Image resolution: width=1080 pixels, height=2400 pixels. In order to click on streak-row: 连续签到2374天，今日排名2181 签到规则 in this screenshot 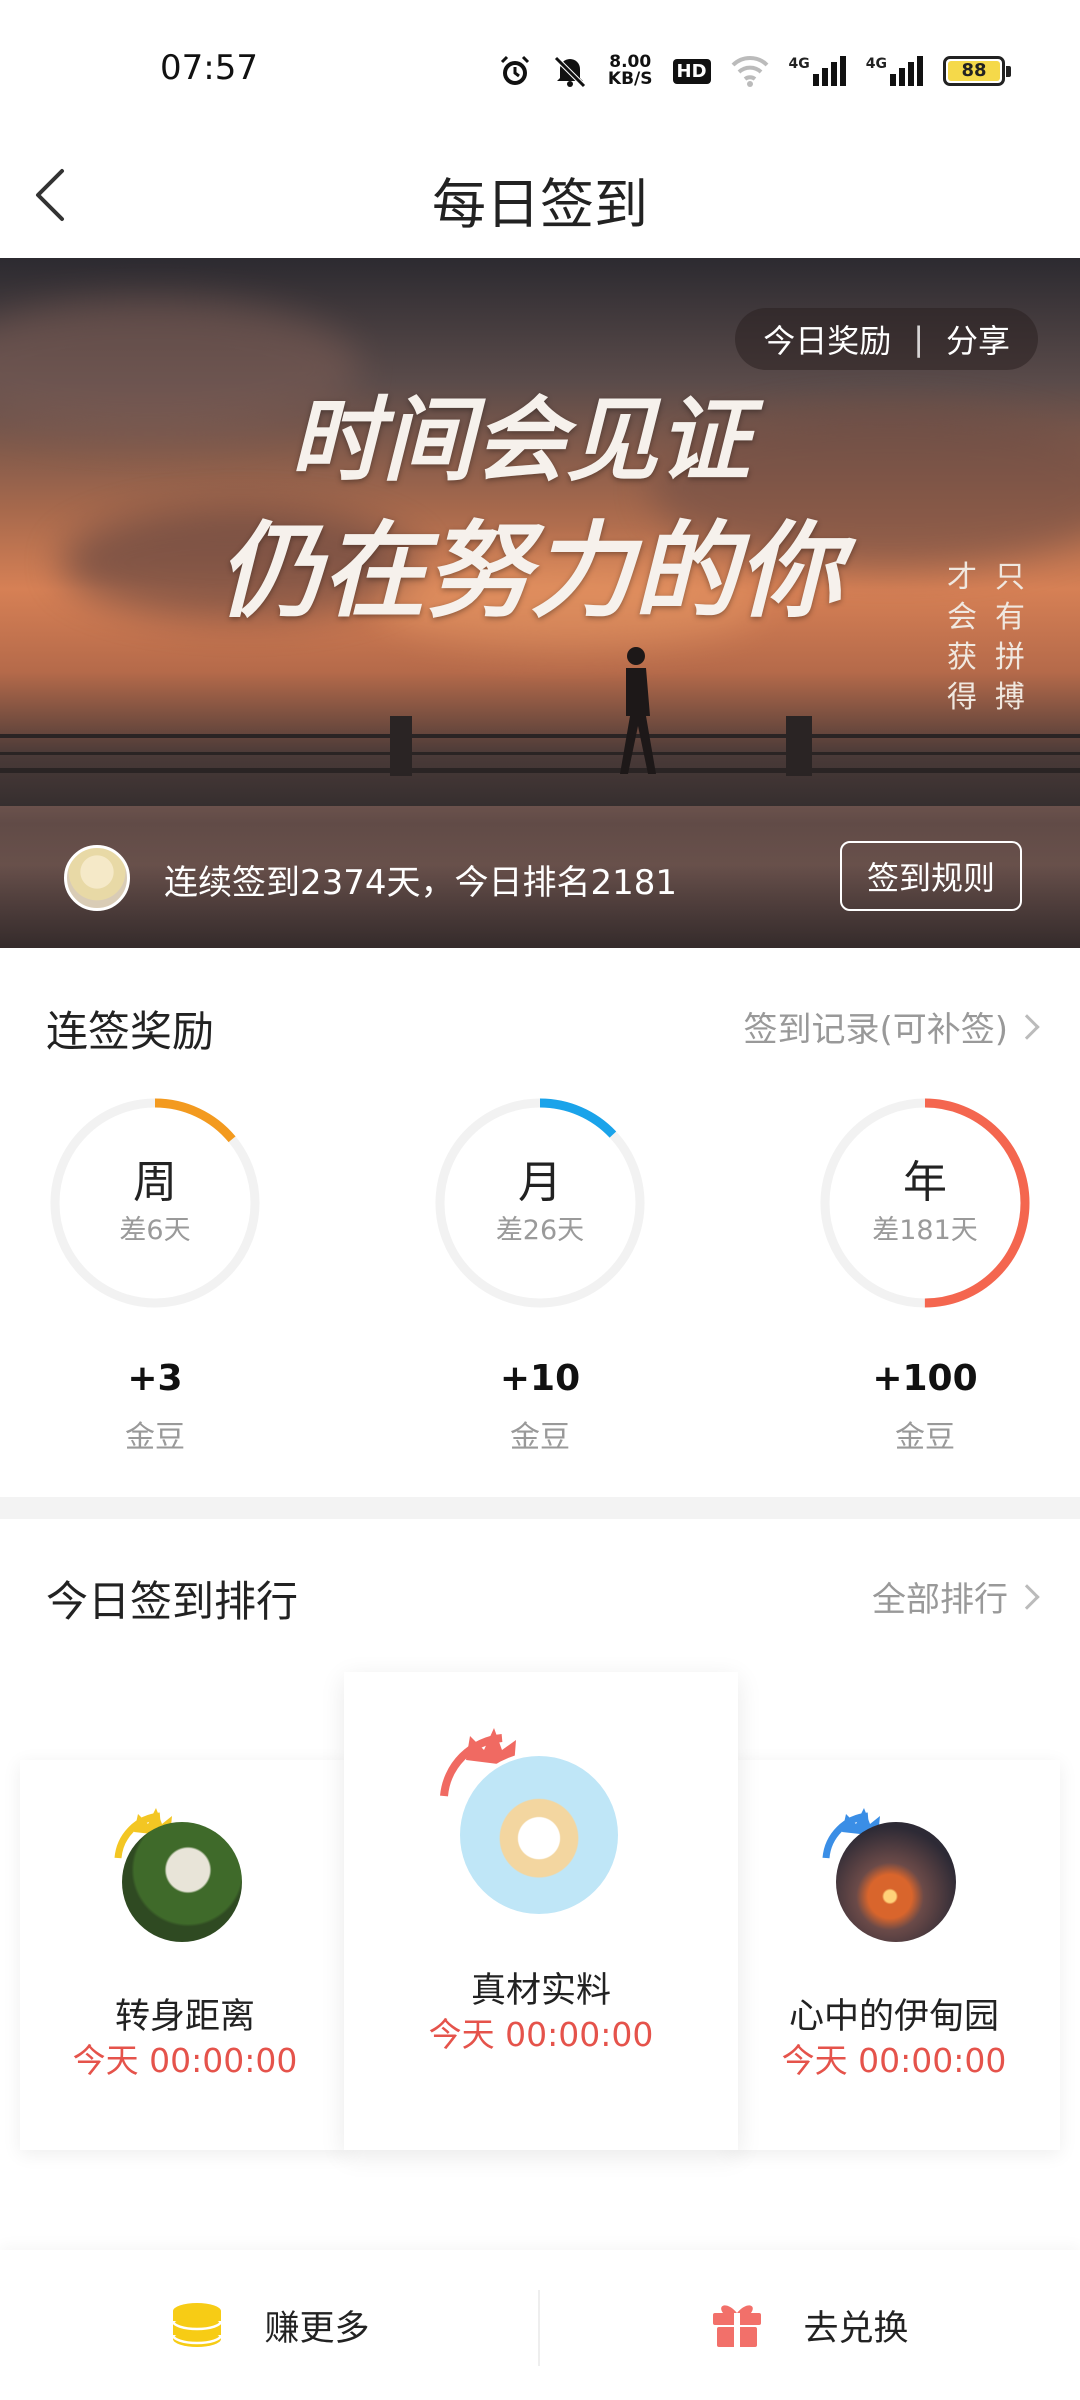, I will do `click(554, 877)`.